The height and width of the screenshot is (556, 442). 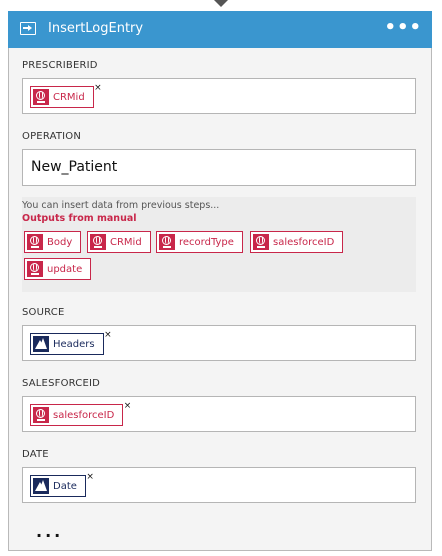 I want to click on salesforceid-field: salesforceID ×, so click(x=219, y=414).